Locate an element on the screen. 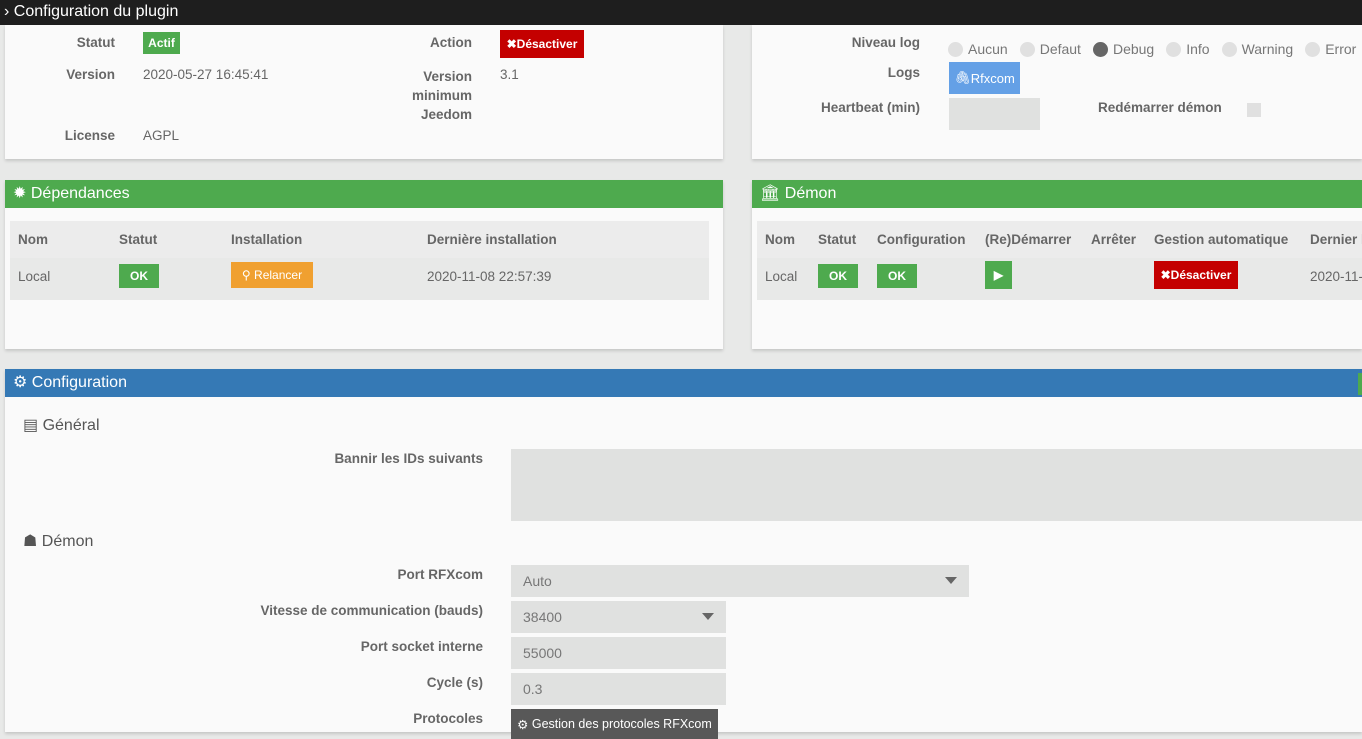 The image size is (1362, 739). daemon-name: Local is located at coordinates (781, 276).